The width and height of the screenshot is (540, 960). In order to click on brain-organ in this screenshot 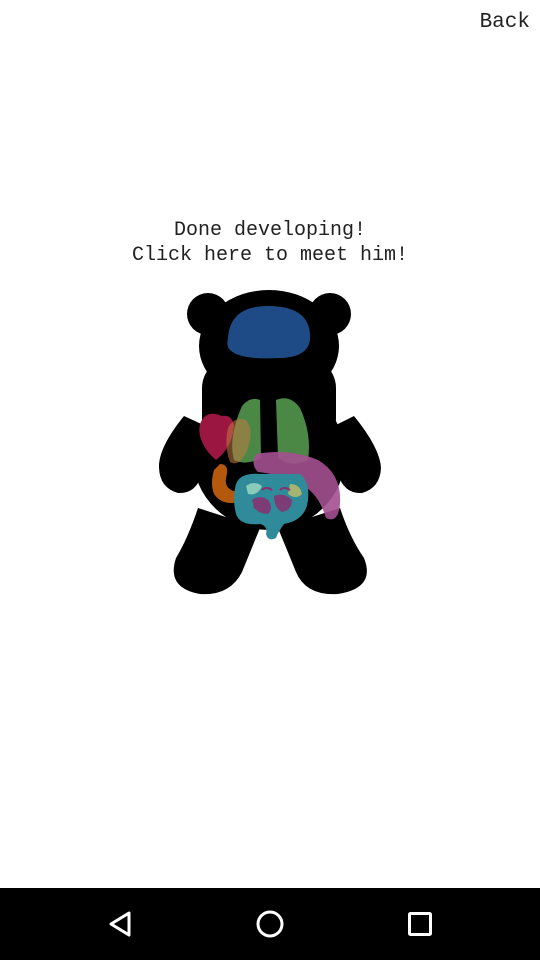, I will do `click(269, 332)`.